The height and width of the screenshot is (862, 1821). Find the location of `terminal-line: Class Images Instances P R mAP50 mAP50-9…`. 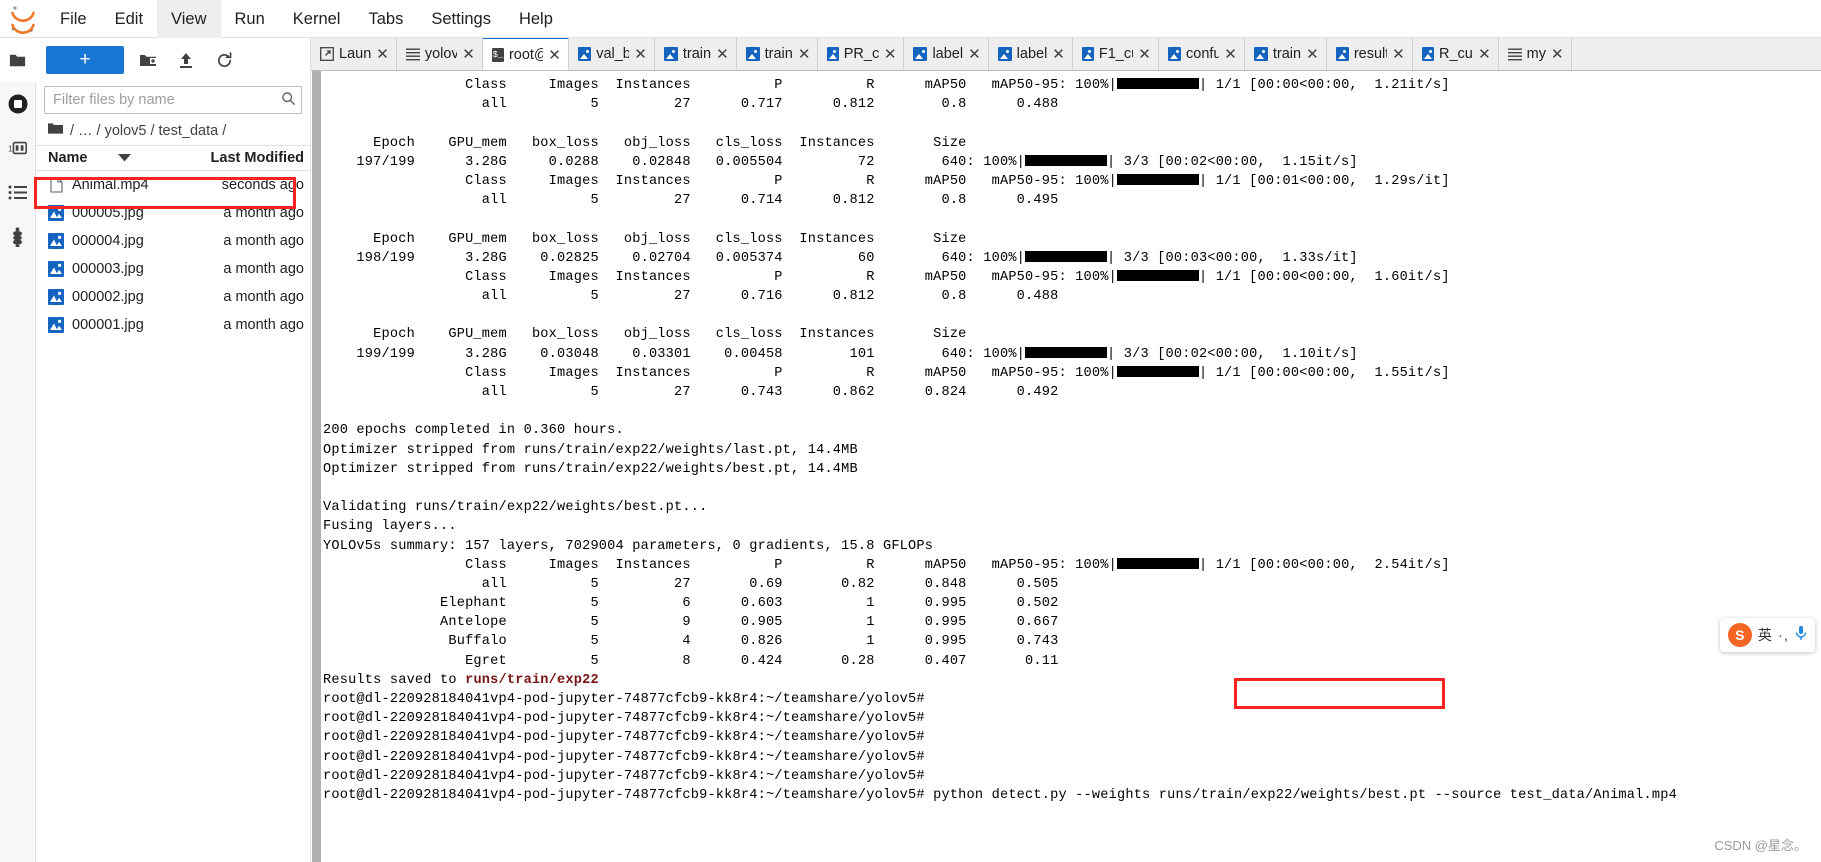

terminal-line: Class Images Instances P R mAP50 mAP50-9… is located at coordinates (886, 565).